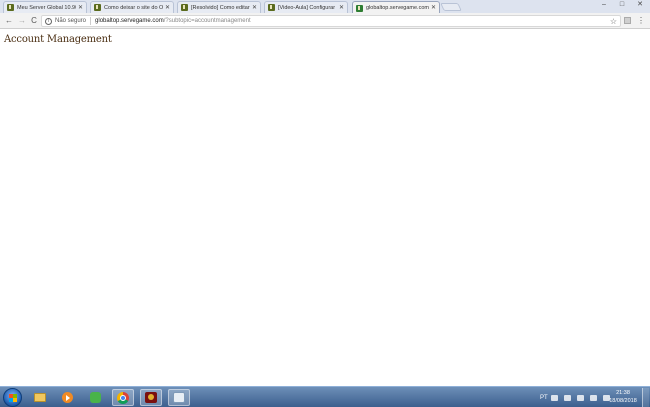 This screenshot has height=407, width=650. What do you see at coordinates (397, 8) in the screenshot?
I see `tab-title: globaltop.servegame.com` at bounding box center [397, 8].